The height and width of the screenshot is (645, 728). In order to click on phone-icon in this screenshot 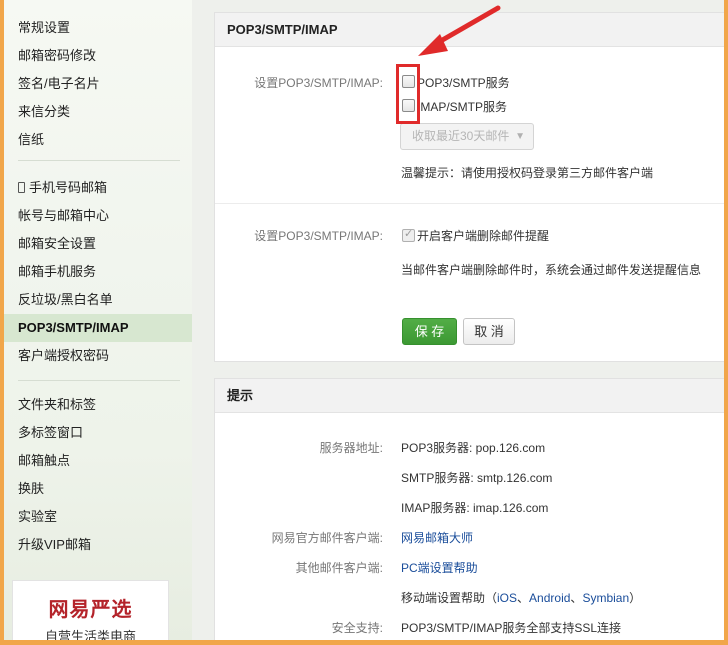, I will do `click(21, 187)`.